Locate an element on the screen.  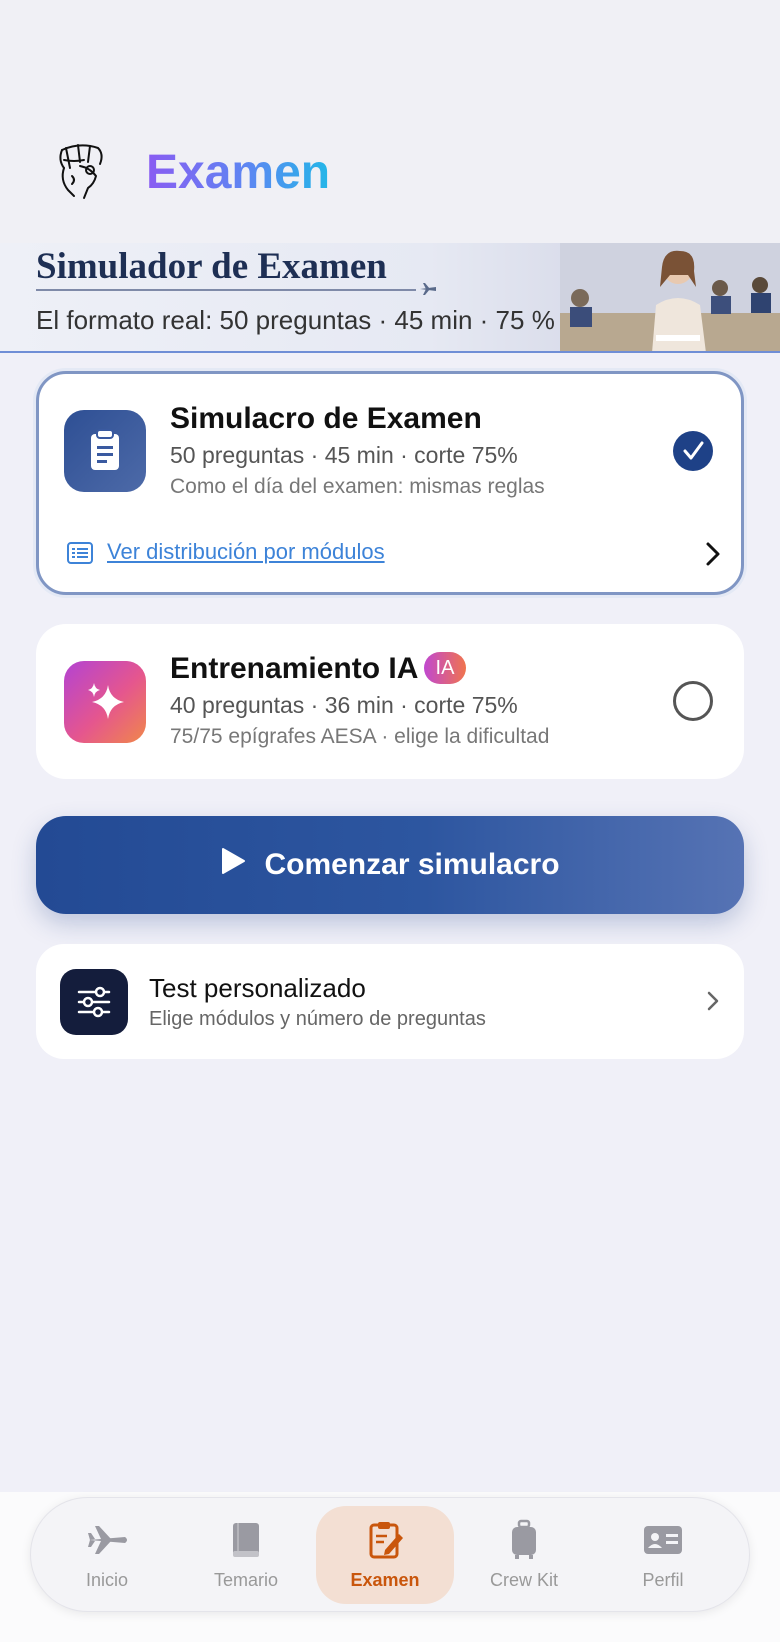
banner-divider is located at coordinates (226, 290).